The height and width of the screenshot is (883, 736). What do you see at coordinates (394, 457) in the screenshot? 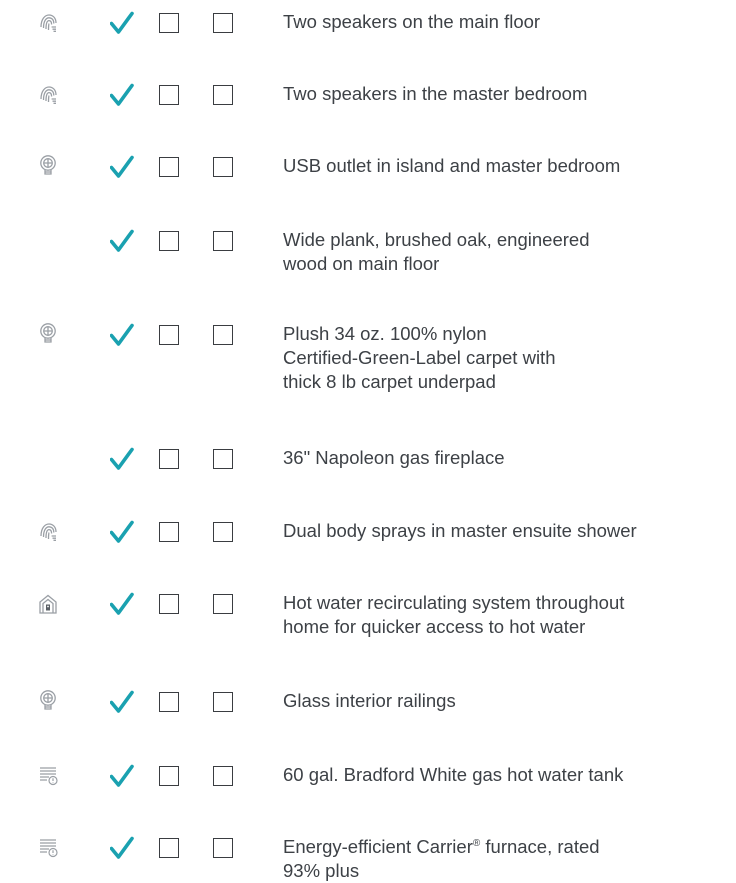
I see `feature-label: 36" Napoleon gas fireplace` at bounding box center [394, 457].